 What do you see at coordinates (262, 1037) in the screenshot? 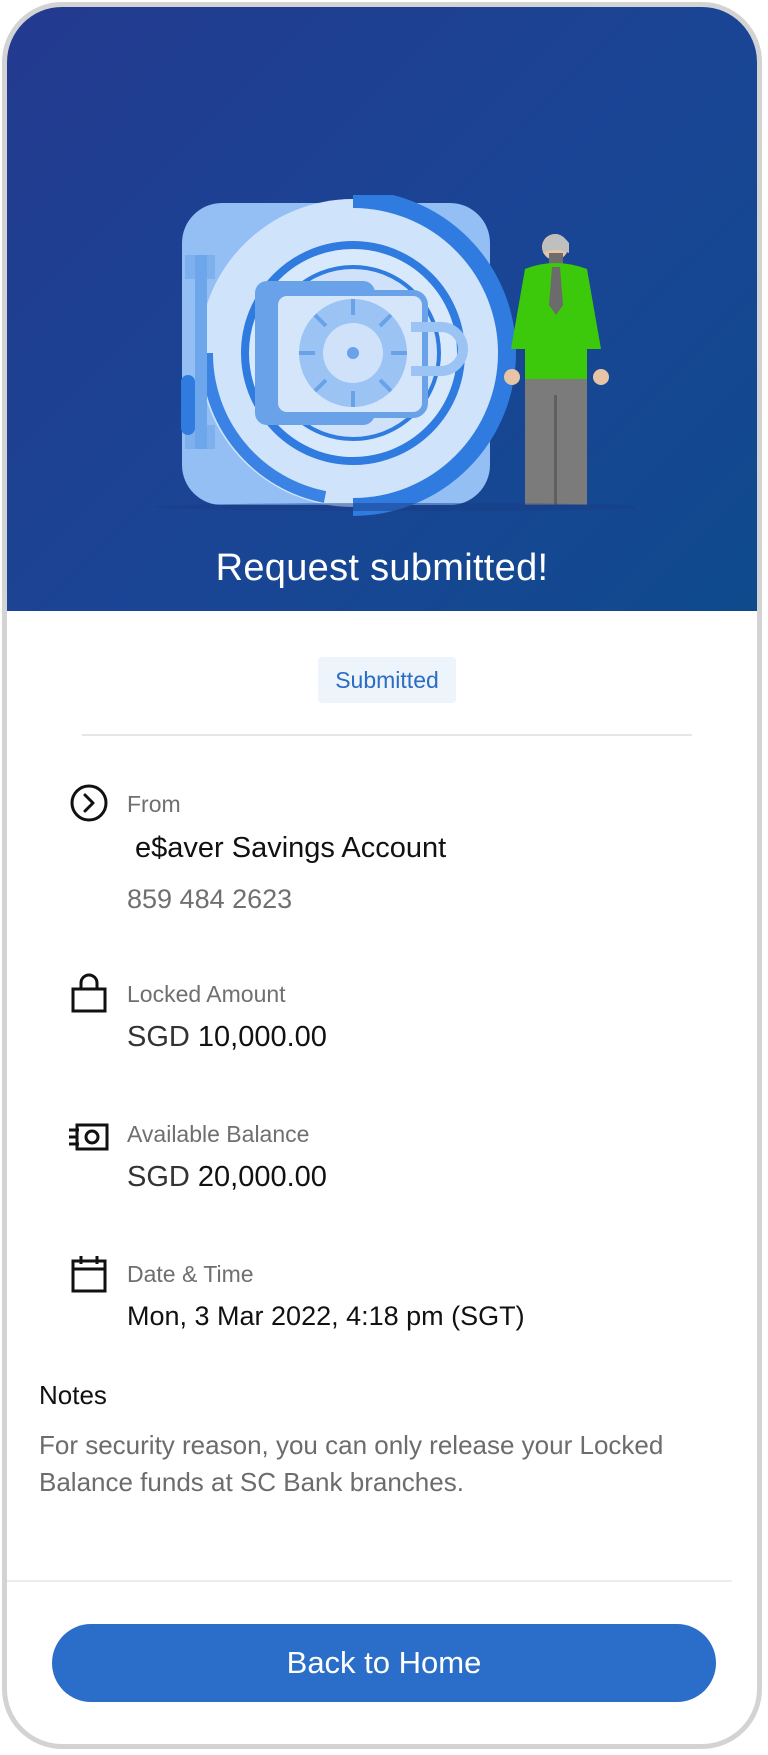
I see `locked-amount: 10,000.00` at bounding box center [262, 1037].